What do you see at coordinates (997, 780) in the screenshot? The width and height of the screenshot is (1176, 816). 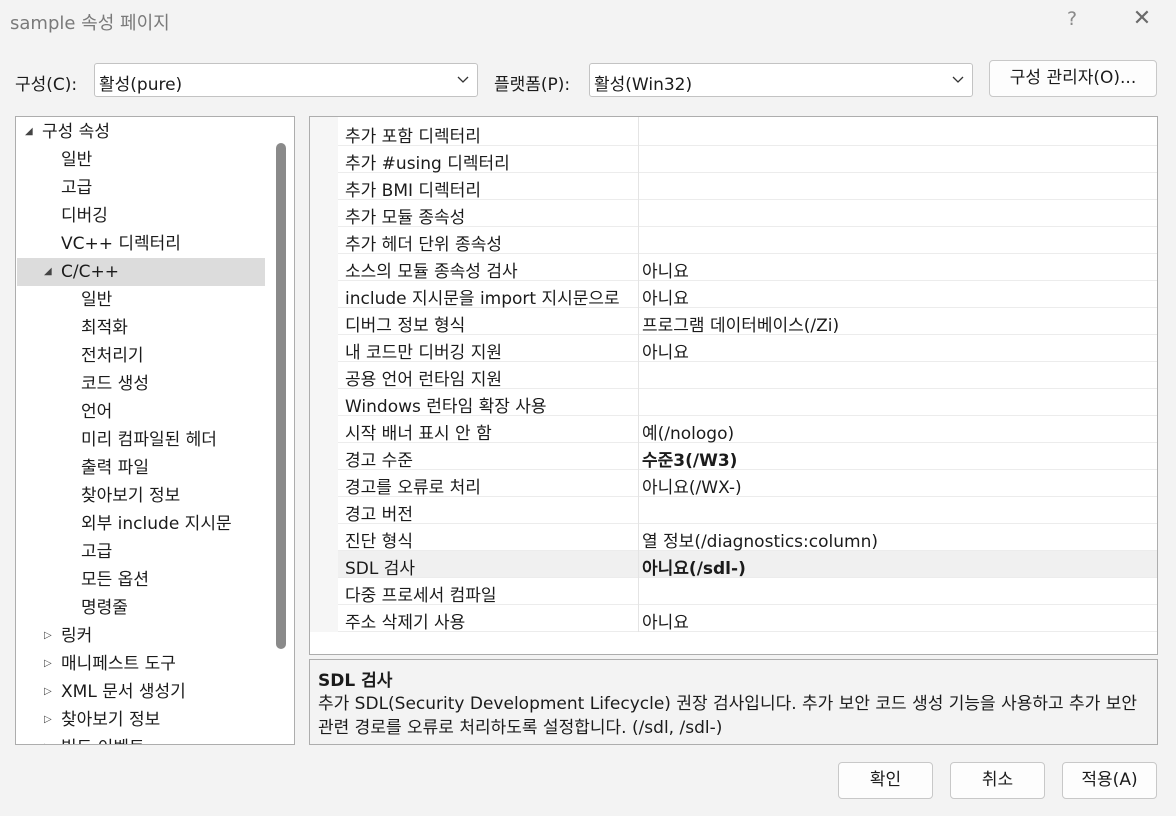 I see `cancel-button: 취소` at bounding box center [997, 780].